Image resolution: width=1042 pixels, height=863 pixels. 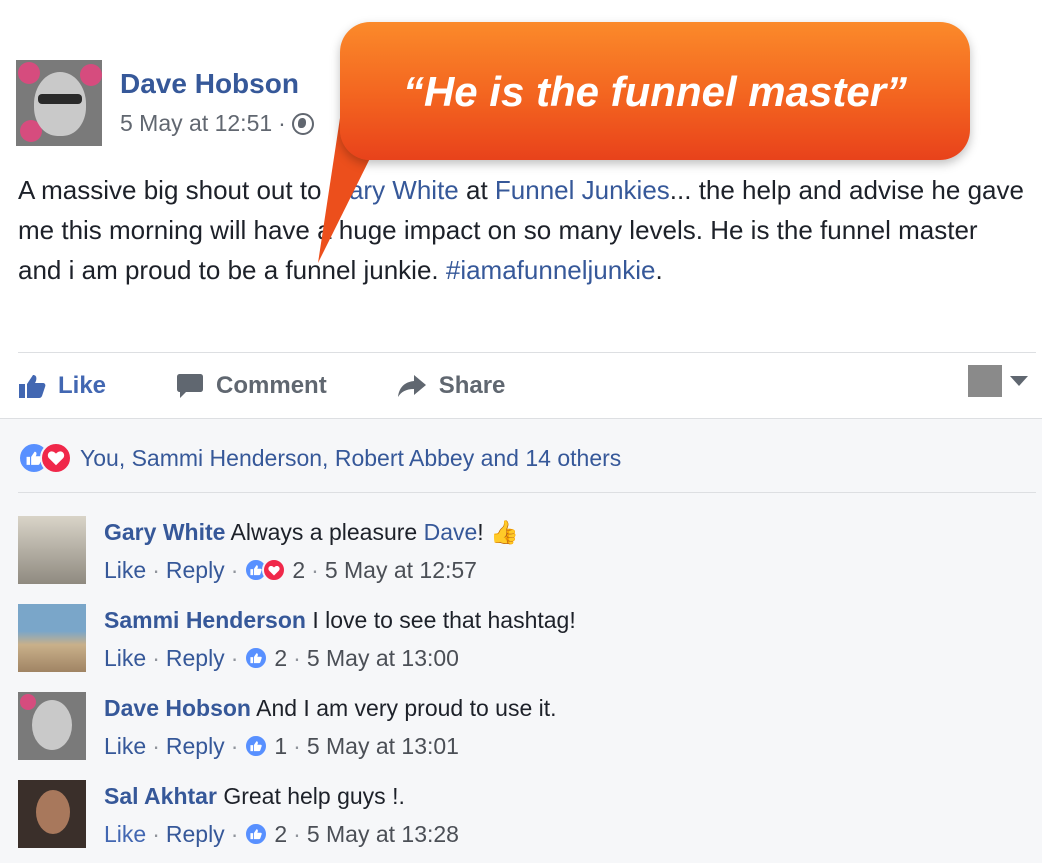 I want to click on chevron-down-icon, so click(x=1019, y=381).